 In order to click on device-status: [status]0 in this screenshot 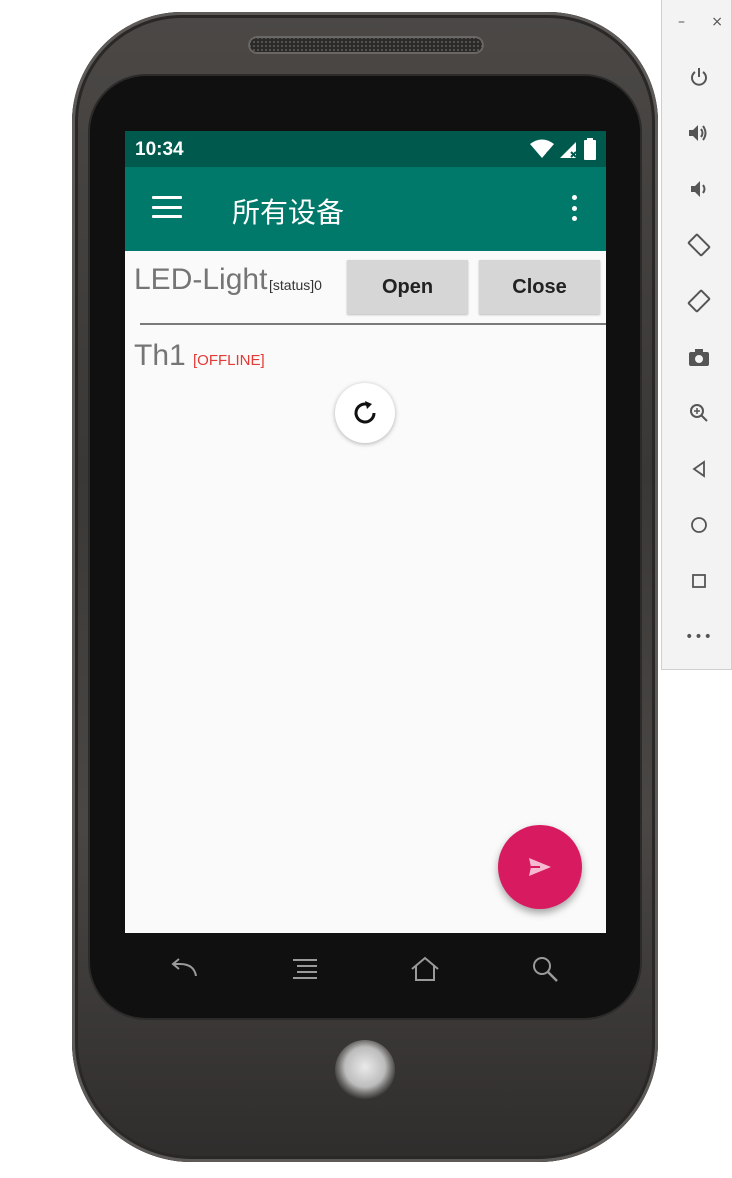, I will do `click(295, 285)`.